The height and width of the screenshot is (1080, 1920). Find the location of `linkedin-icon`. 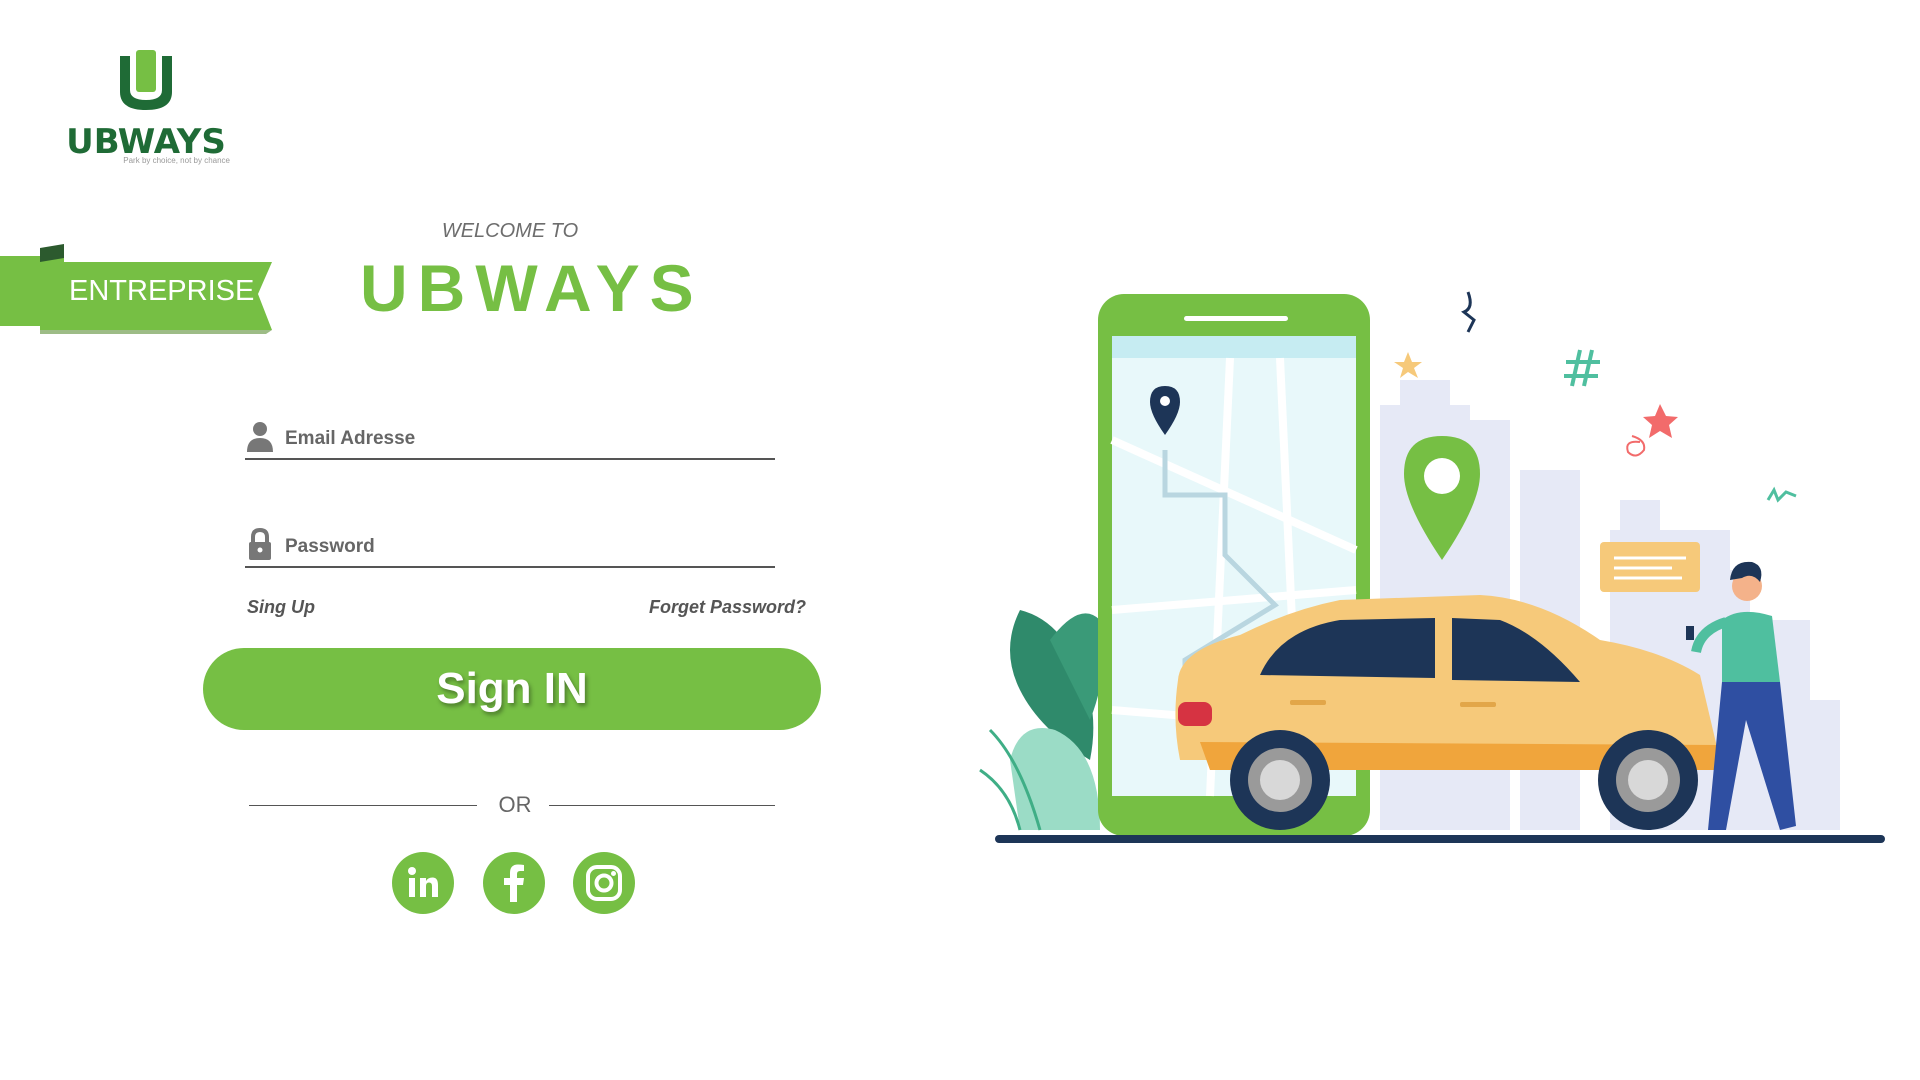

linkedin-icon is located at coordinates (423, 882).